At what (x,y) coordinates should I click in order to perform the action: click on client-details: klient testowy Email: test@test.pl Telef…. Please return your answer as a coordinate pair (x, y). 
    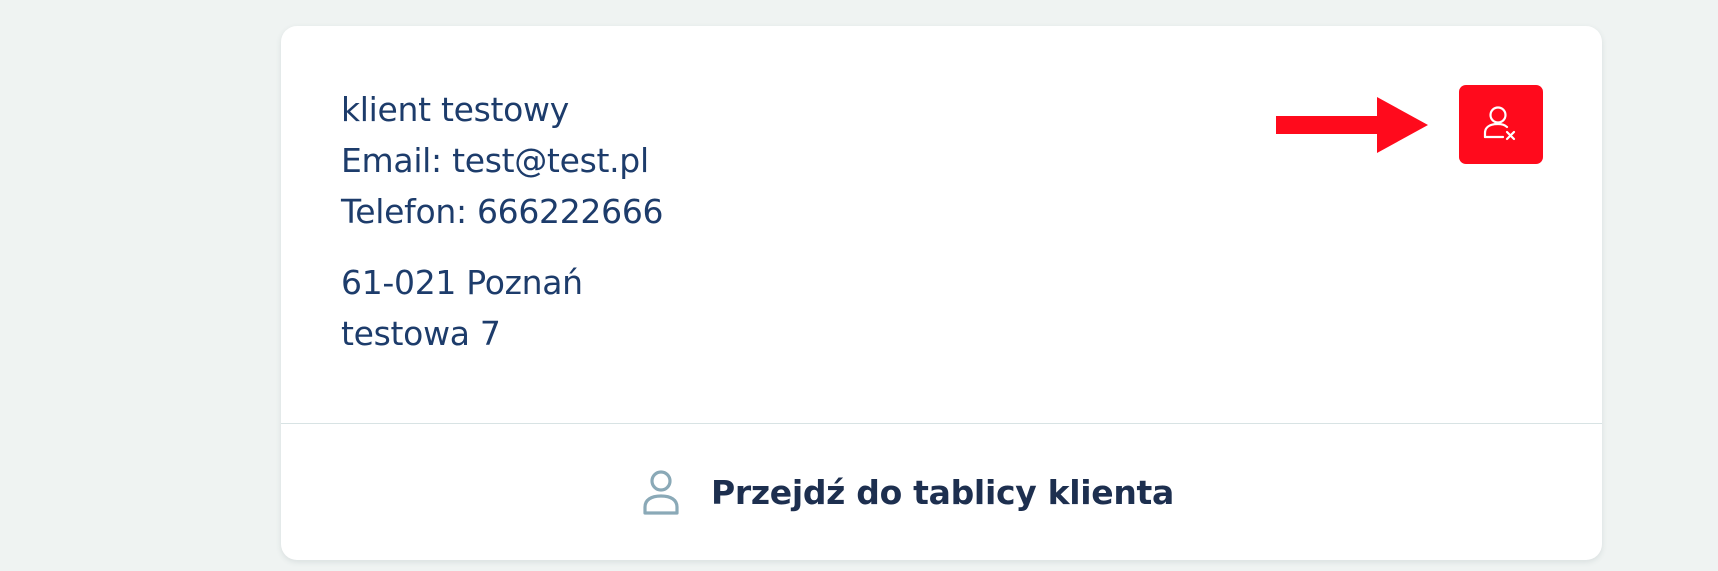
    Looking at the image, I should click on (502, 221).